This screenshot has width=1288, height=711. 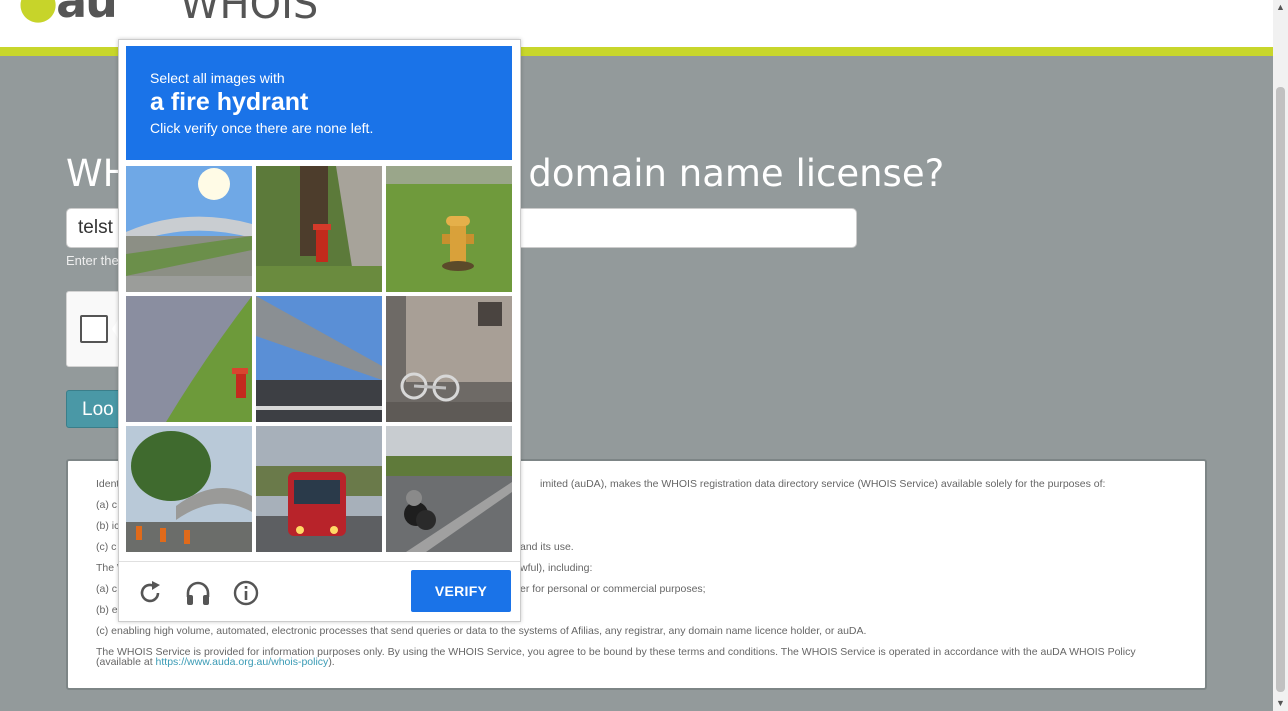 What do you see at coordinates (547, 547) in the screenshot?
I see `terms-line-c1-right: and its use.` at bounding box center [547, 547].